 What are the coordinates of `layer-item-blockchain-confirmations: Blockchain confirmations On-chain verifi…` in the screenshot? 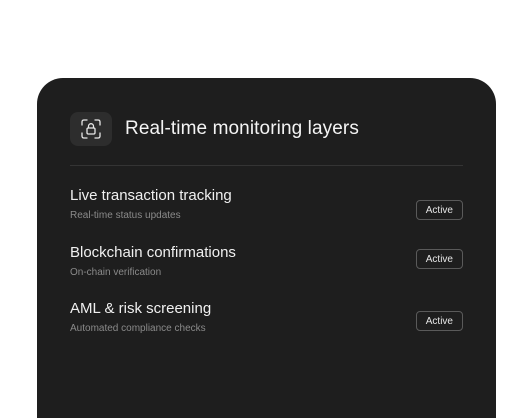 It's located at (266, 264).